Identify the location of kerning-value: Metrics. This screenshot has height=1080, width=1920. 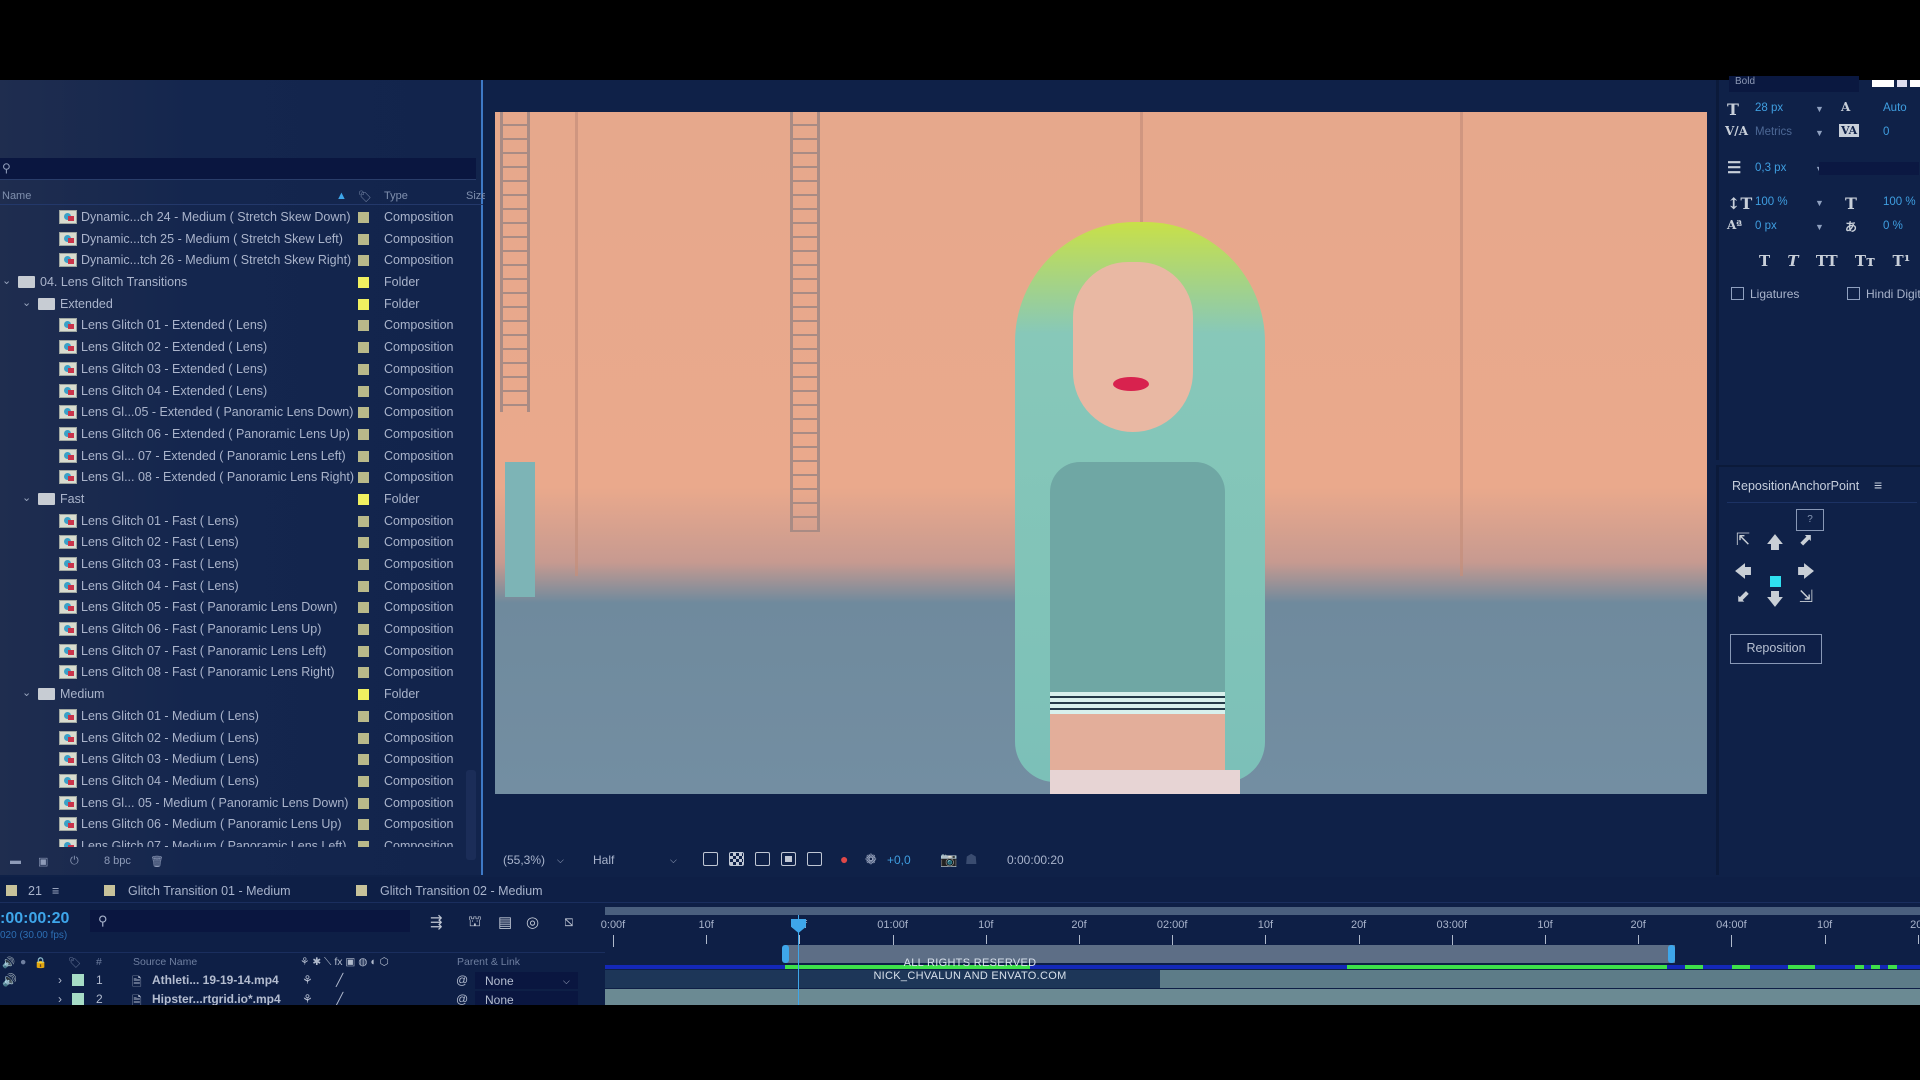
(1773, 132).